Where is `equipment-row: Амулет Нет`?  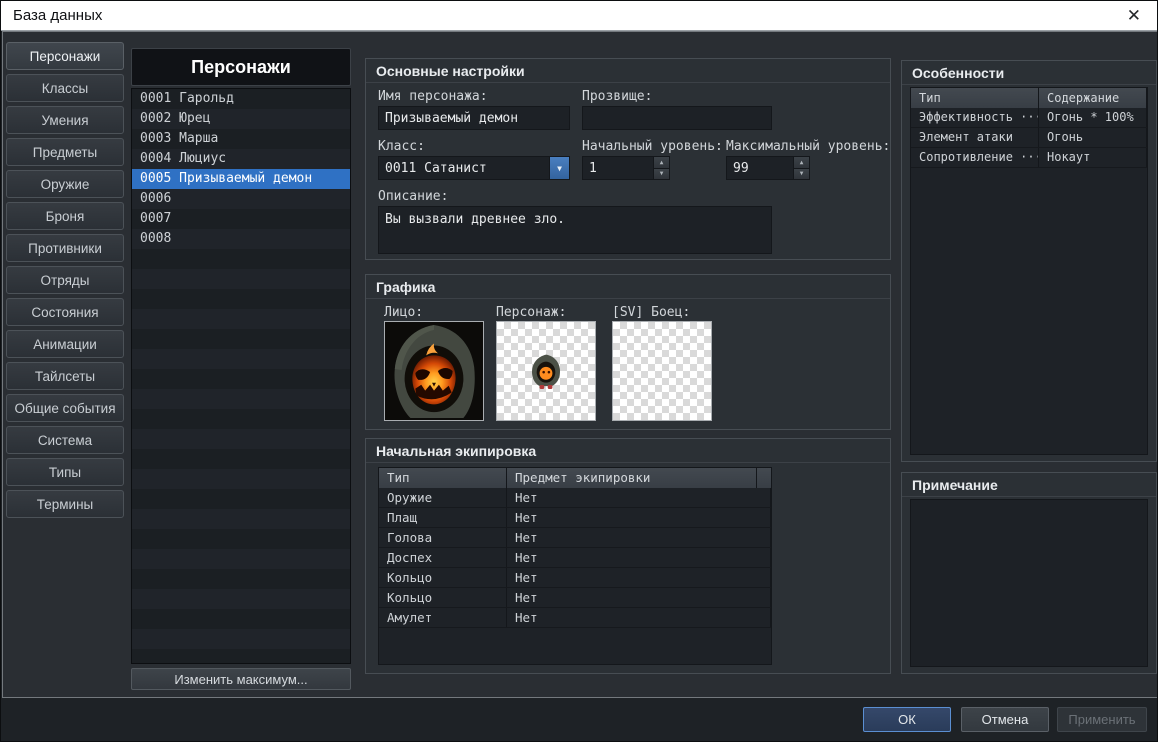
equipment-row: Амулет Нет is located at coordinates (575, 618).